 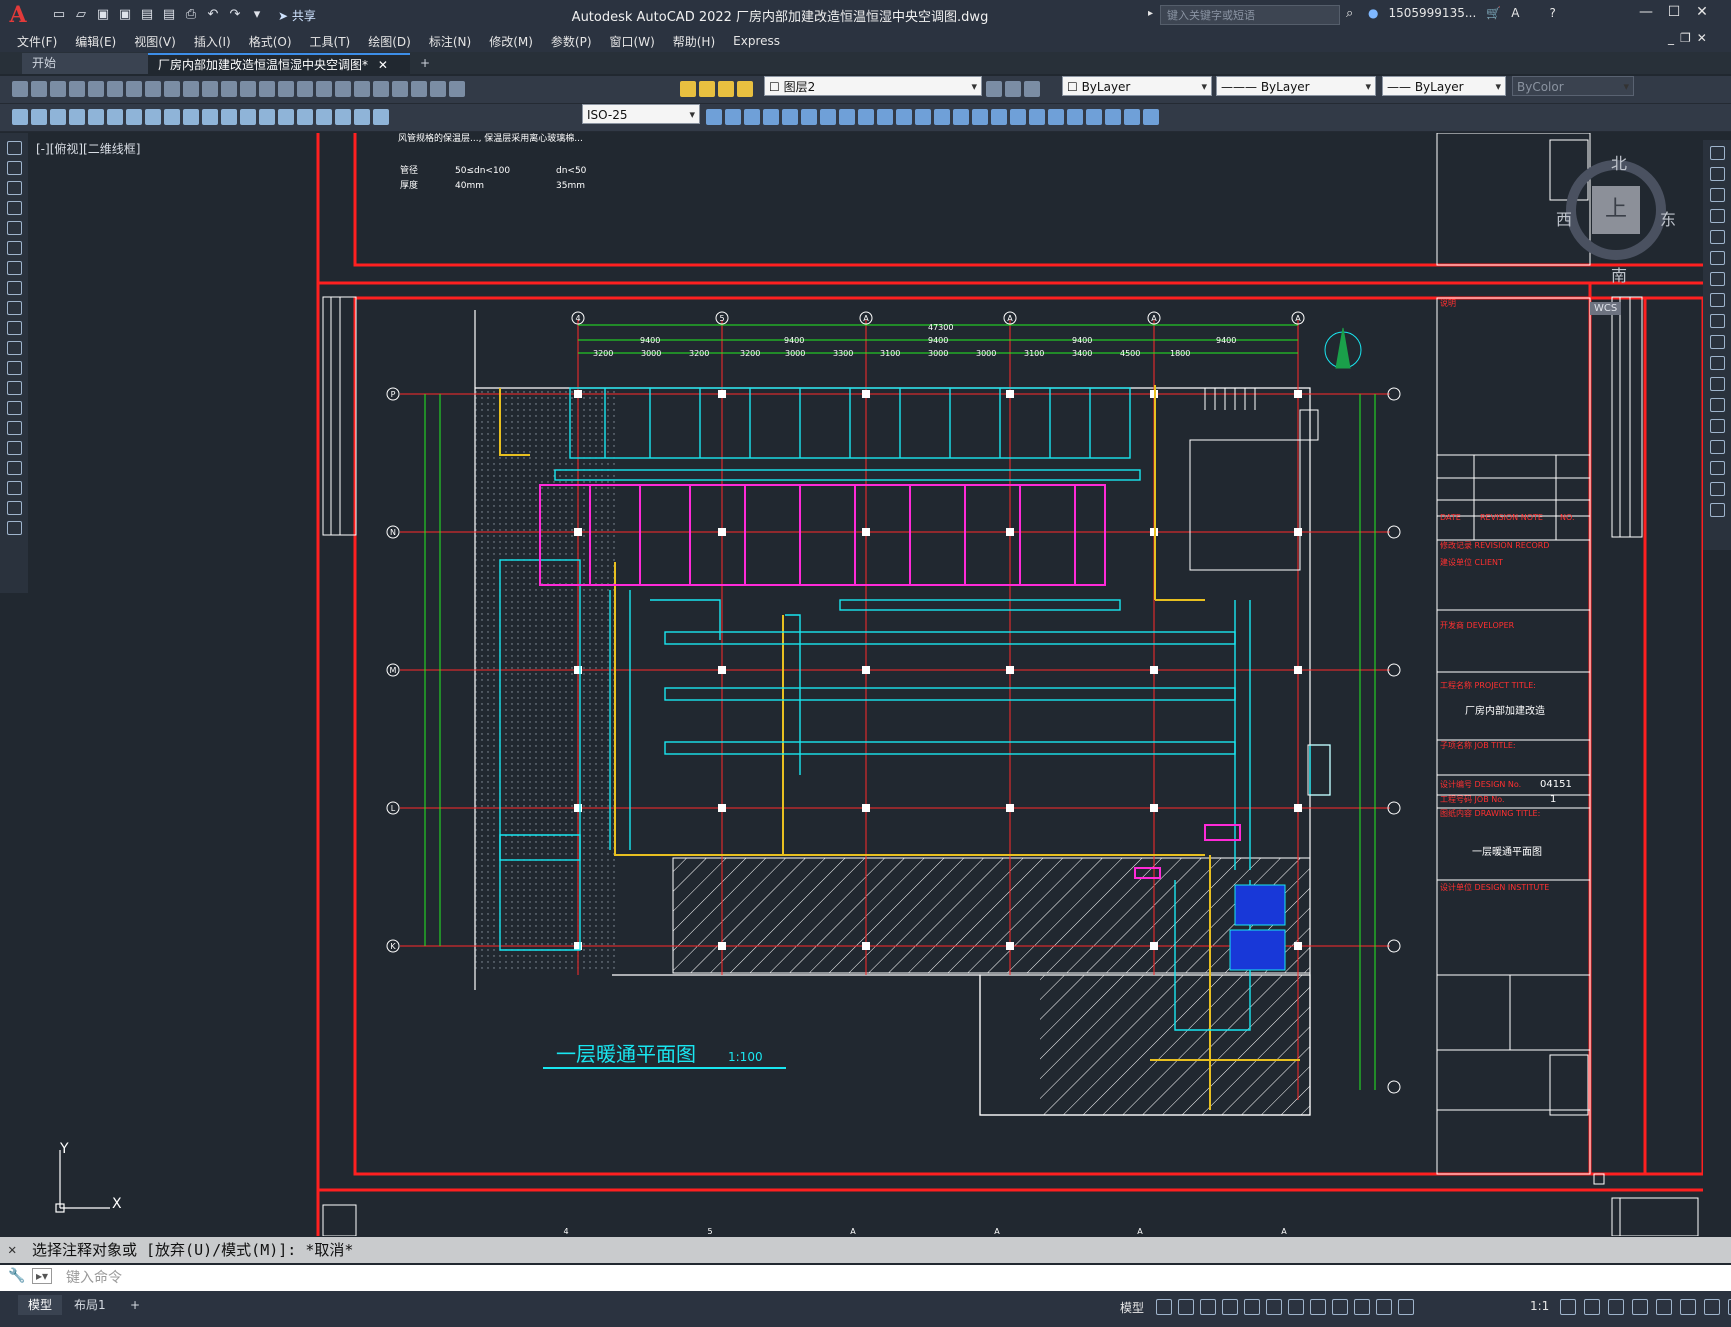 I want to click on menu-tools: 工具(T), so click(x=330, y=41).